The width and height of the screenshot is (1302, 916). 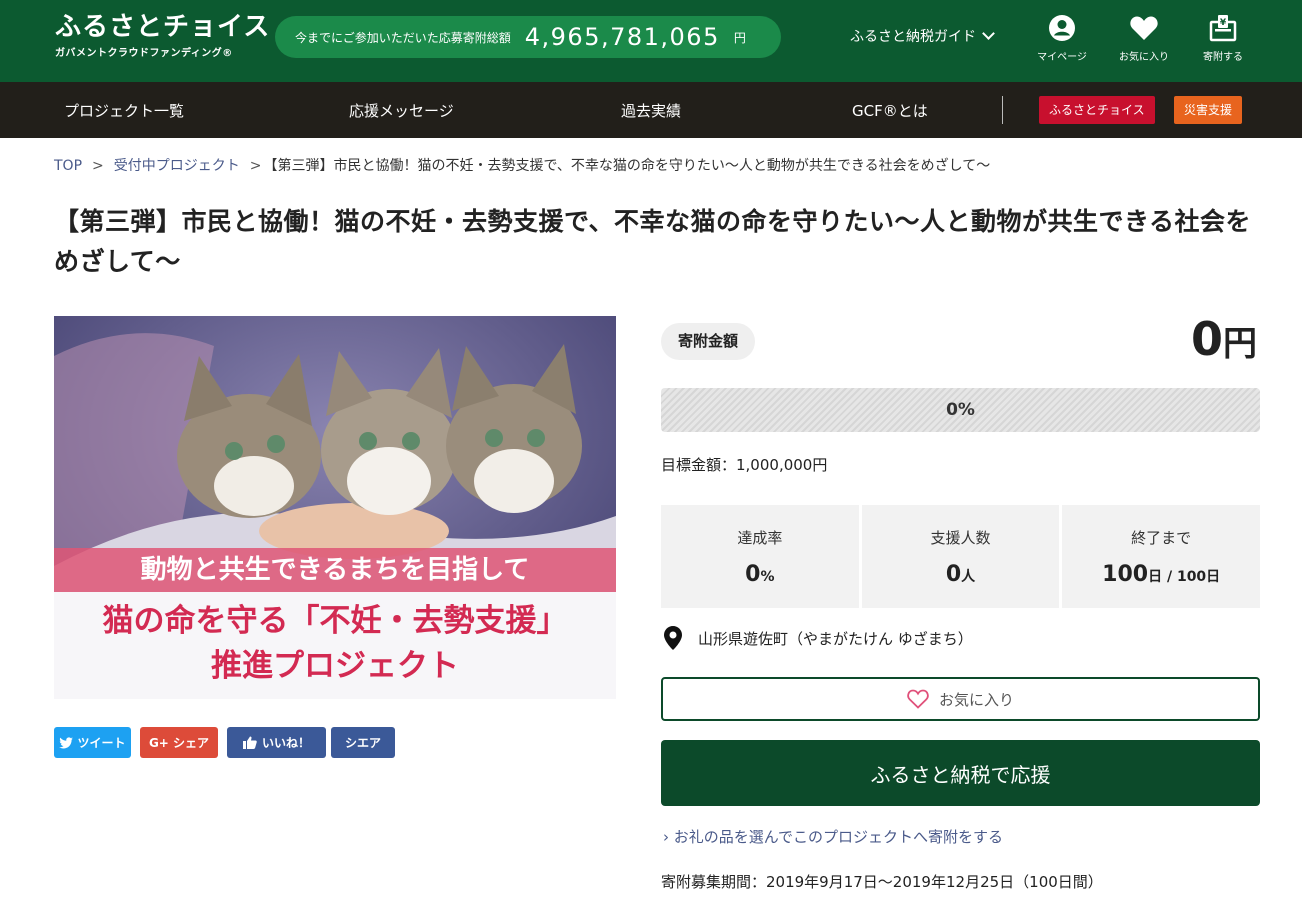 What do you see at coordinates (1002, 110) in the screenshot?
I see `nav-divider` at bounding box center [1002, 110].